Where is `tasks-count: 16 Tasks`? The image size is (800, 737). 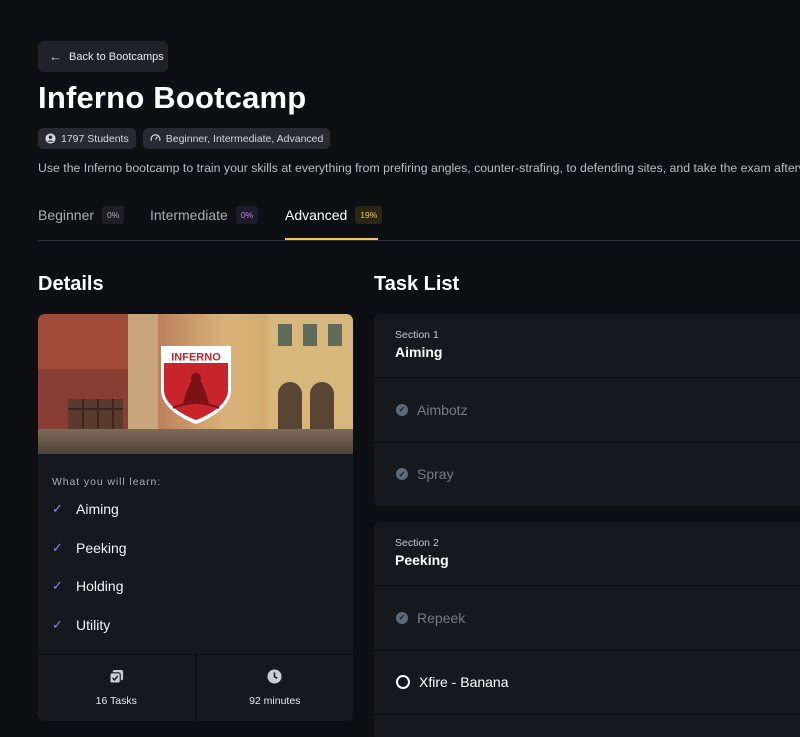 tasks-count: 16 Tasks is located at coordinates (116, 701).